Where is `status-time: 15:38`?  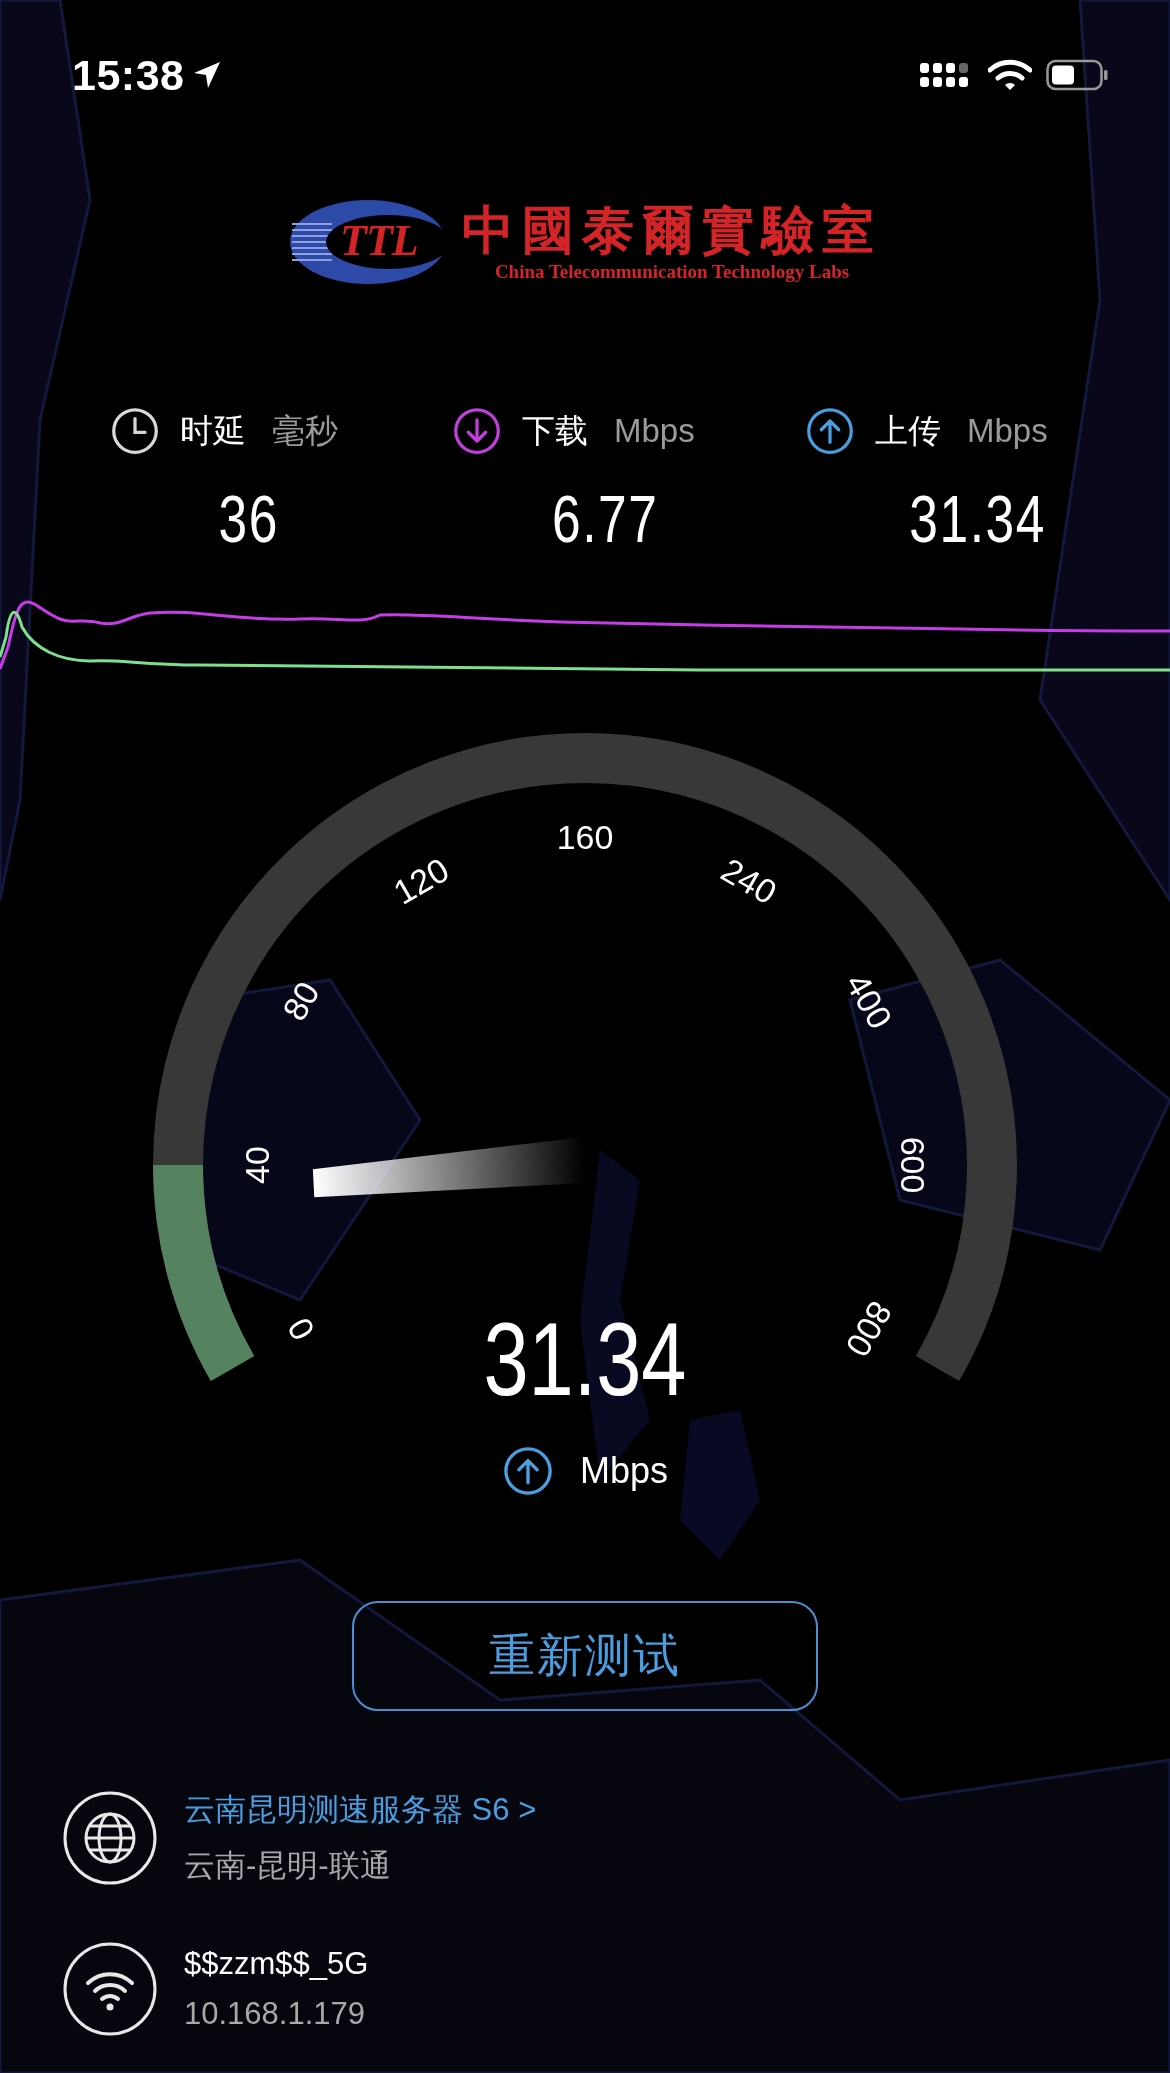
status-time: 15:38 is located at coordinates (128, 75).